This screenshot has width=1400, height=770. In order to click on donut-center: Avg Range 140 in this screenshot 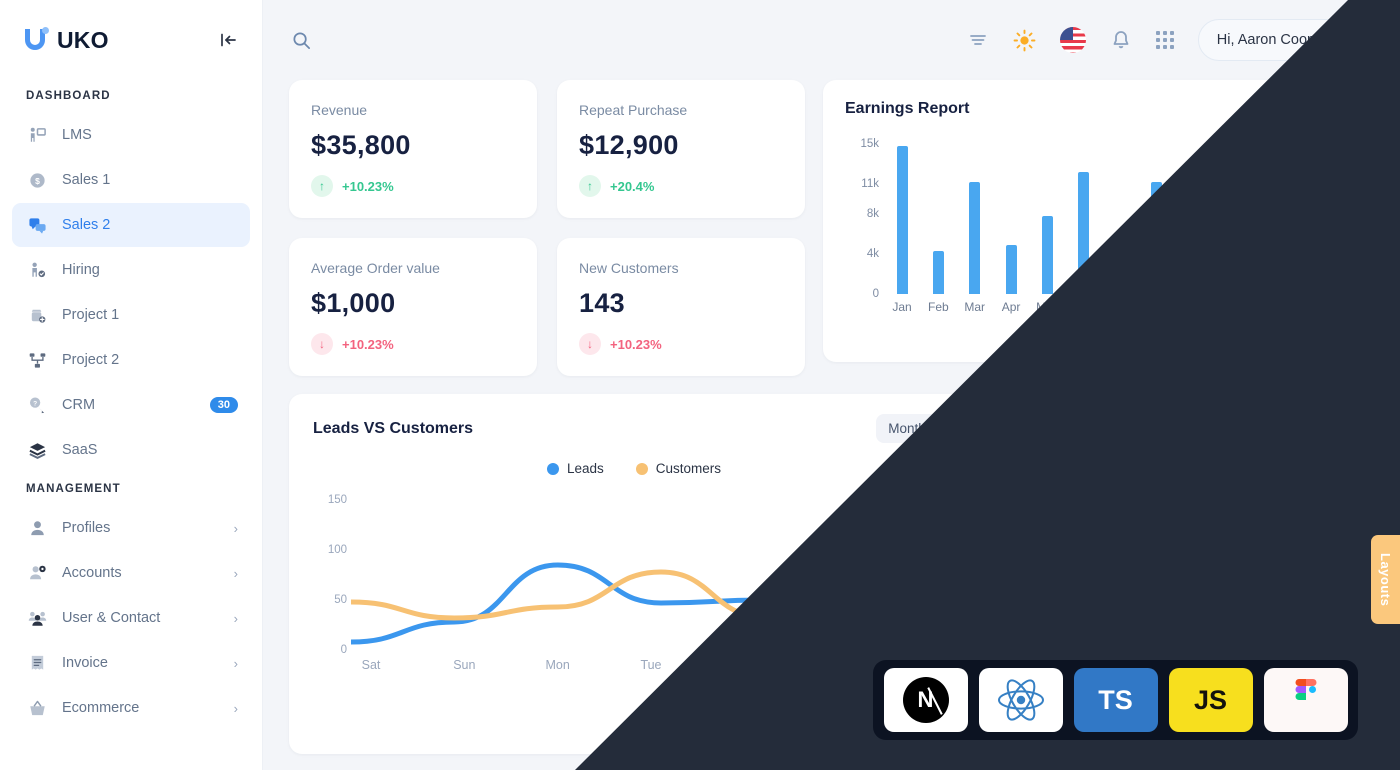, I will do `click(1170, 555)`.